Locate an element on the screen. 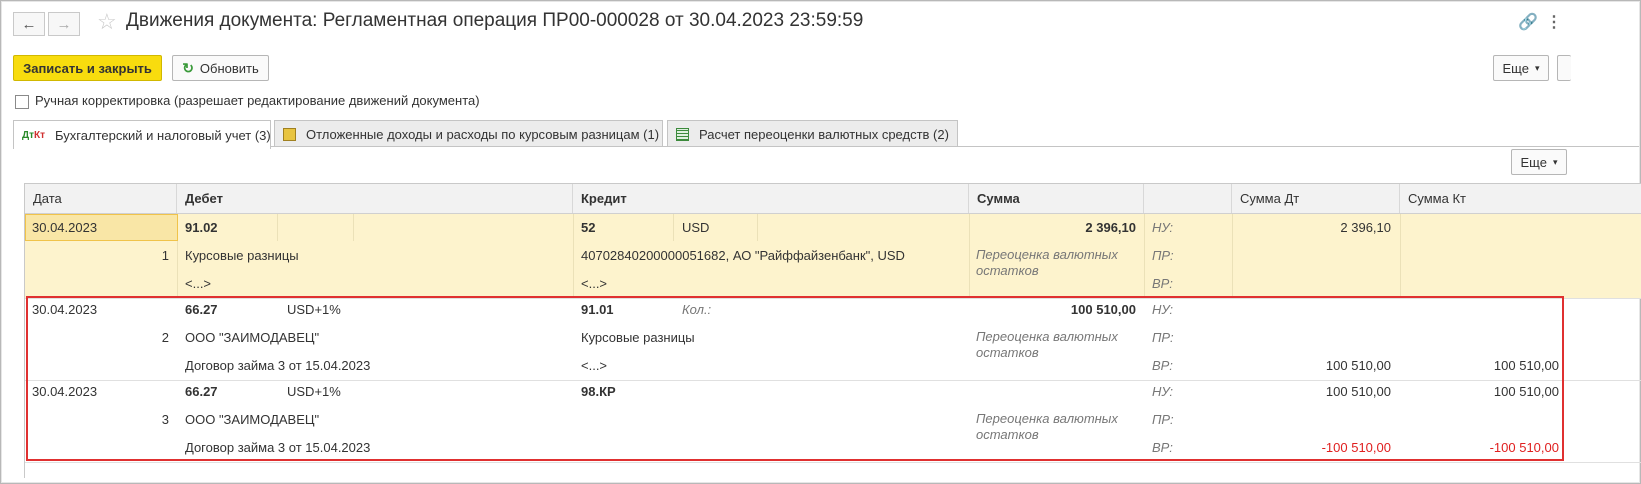 The image size is (1641, 484). refresh-icon: ↻ is located at coordinates (188, 67).